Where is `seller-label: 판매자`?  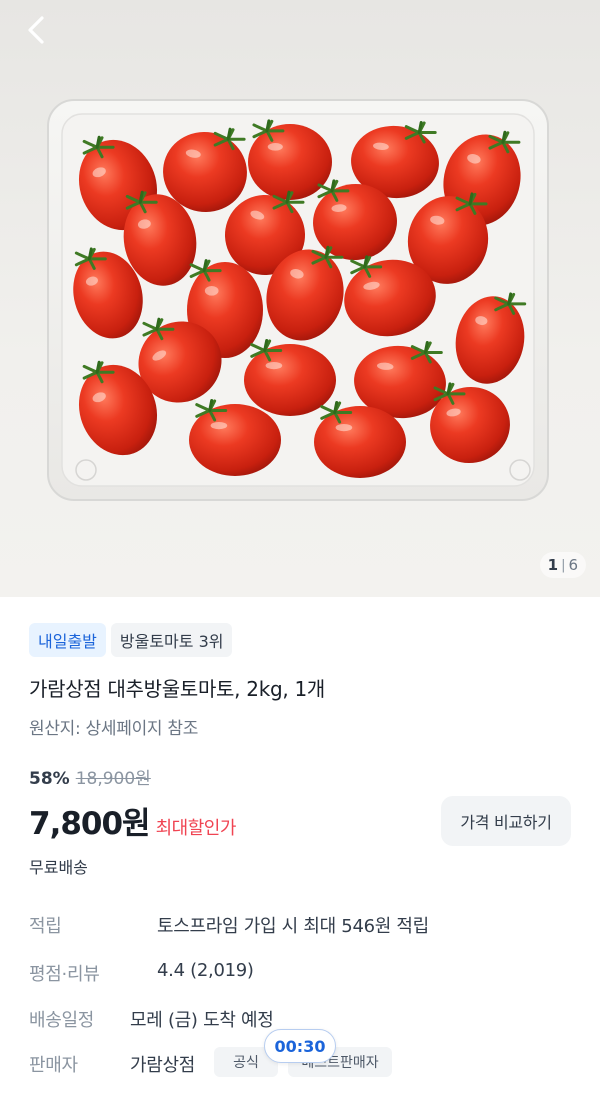
seller-label: 판매자 is located at coordinates (53, 1065).